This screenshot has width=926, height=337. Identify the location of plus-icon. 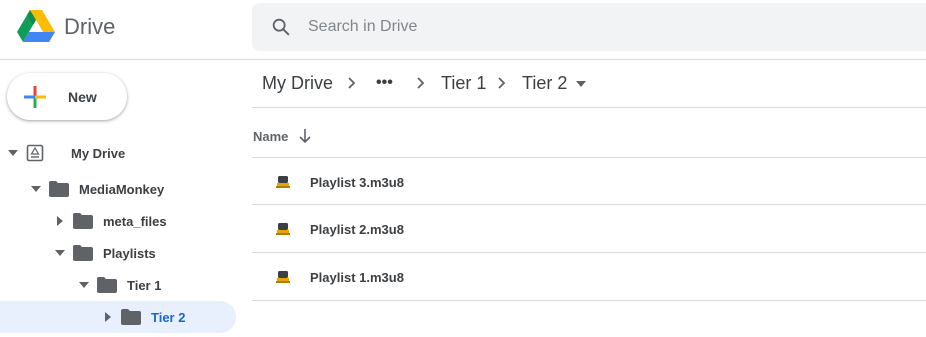
(35, 97).